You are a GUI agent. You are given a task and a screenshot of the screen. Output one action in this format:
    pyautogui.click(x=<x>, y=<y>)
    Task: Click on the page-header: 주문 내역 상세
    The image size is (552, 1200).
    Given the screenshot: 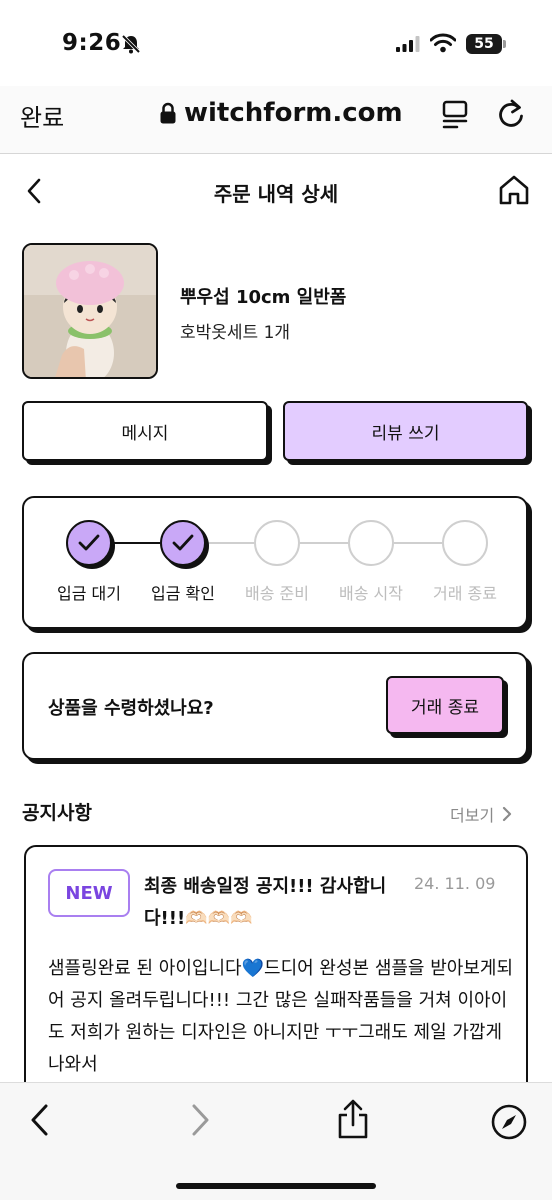 What is the action you would take?
    pyautogui.click(x=276, y=192)
    